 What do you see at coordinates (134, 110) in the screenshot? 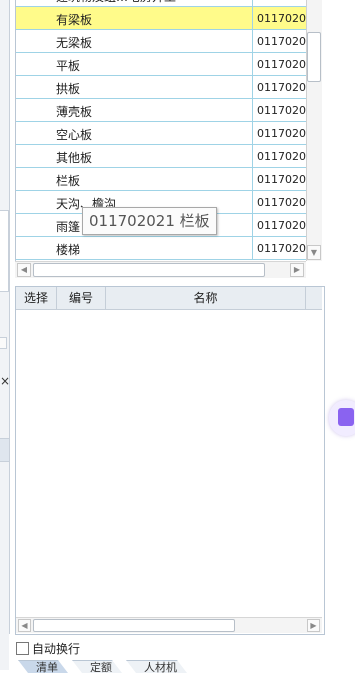
I see `name-cell: 薄壳板` at bounding box center [134, 110].